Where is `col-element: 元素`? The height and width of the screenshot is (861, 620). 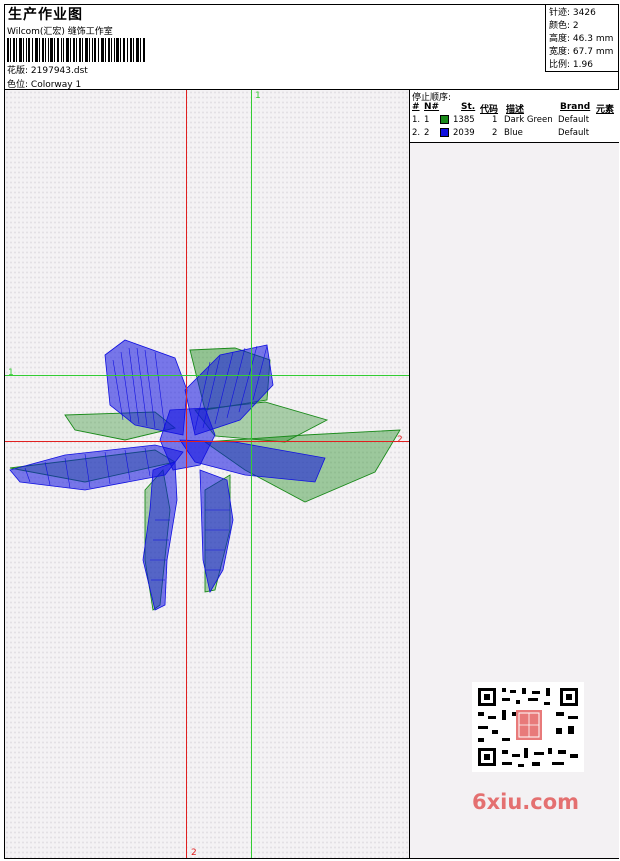 col-element: 元素 is located at coordinates (605, 110).